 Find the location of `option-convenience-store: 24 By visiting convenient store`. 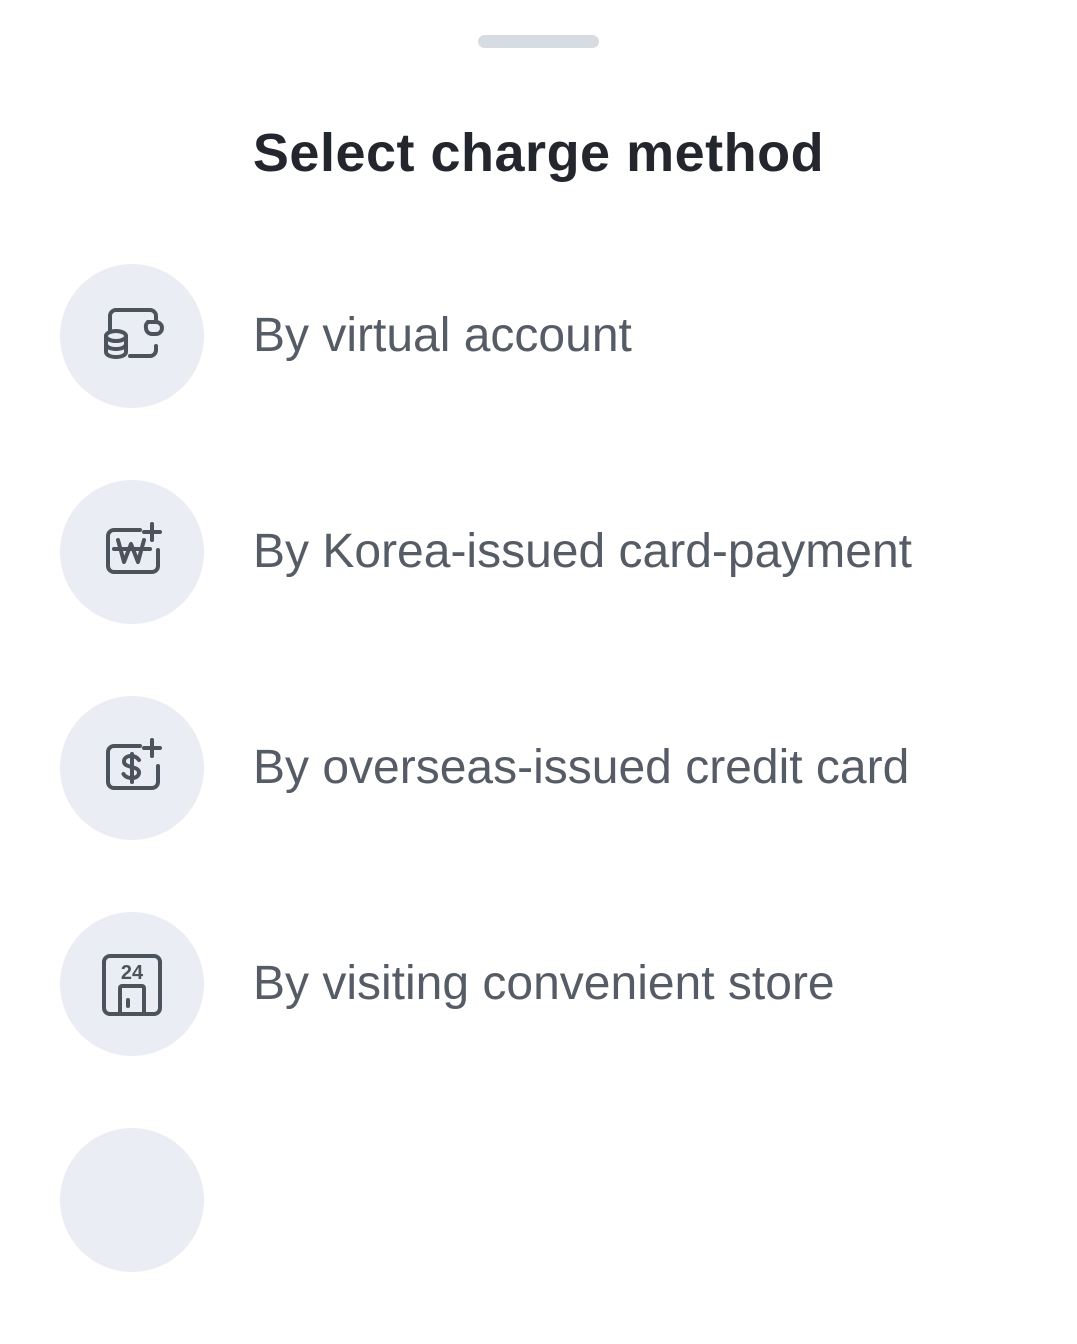

option-convenience-store: 24 By visiting convenient store is located at coordinates (538, 984).